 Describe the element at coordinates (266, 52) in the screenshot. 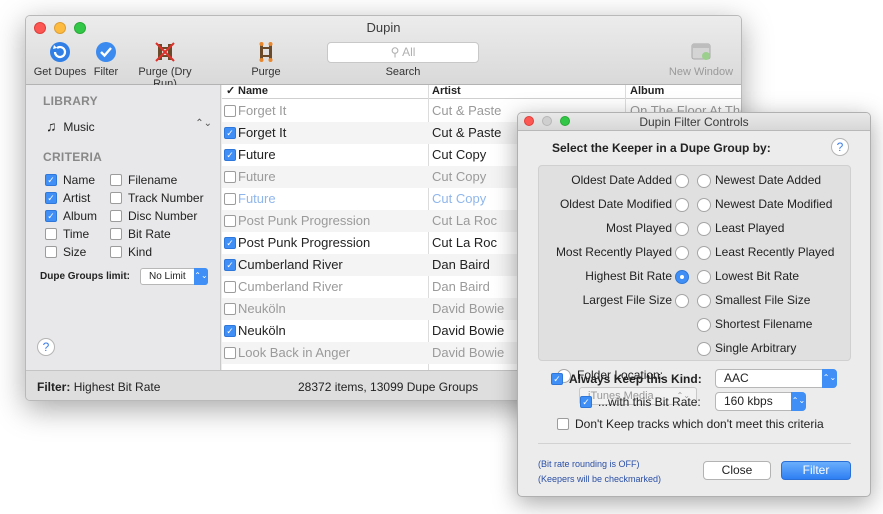

I see `purge-icon` at that location.